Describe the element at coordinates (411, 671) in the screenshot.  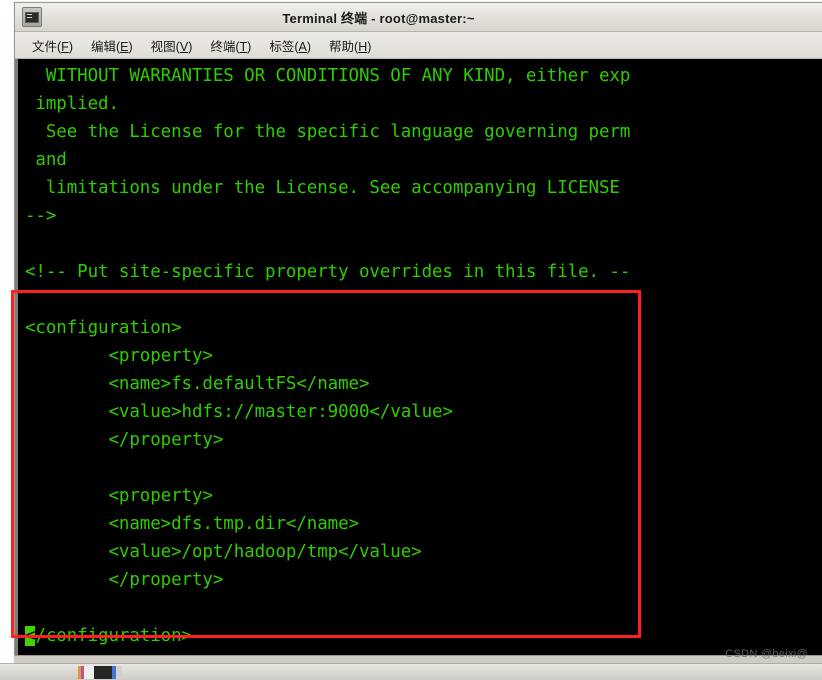
I see `desktop-taskbar` at that location.